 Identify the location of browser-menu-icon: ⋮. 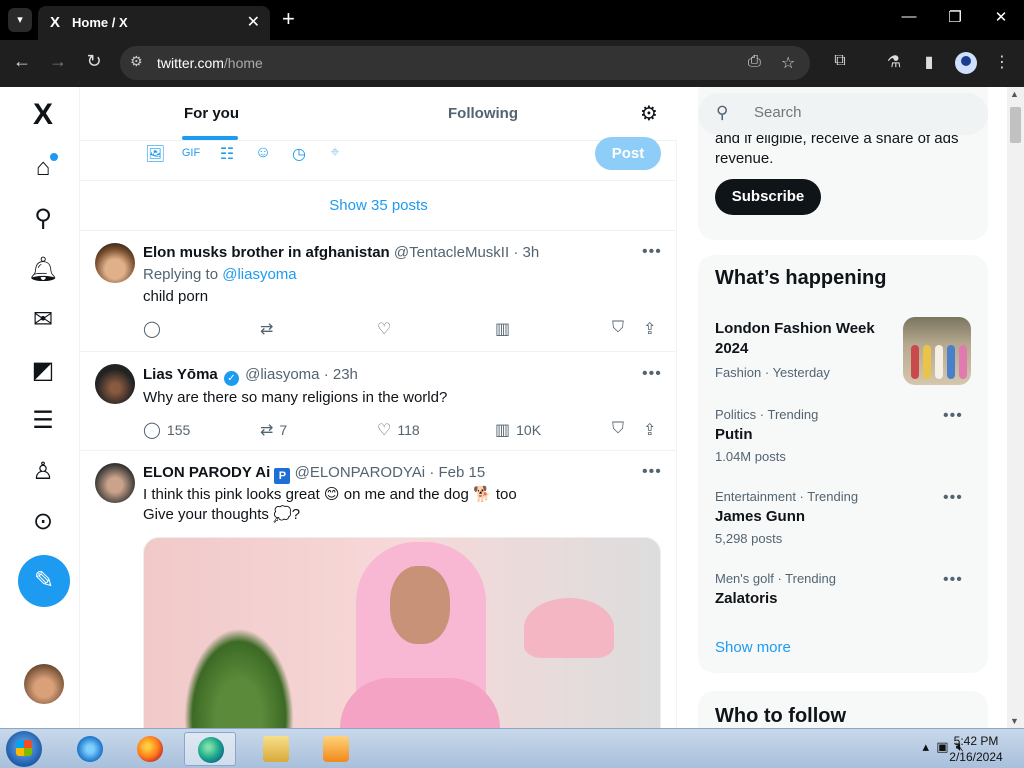
(1002, 62).